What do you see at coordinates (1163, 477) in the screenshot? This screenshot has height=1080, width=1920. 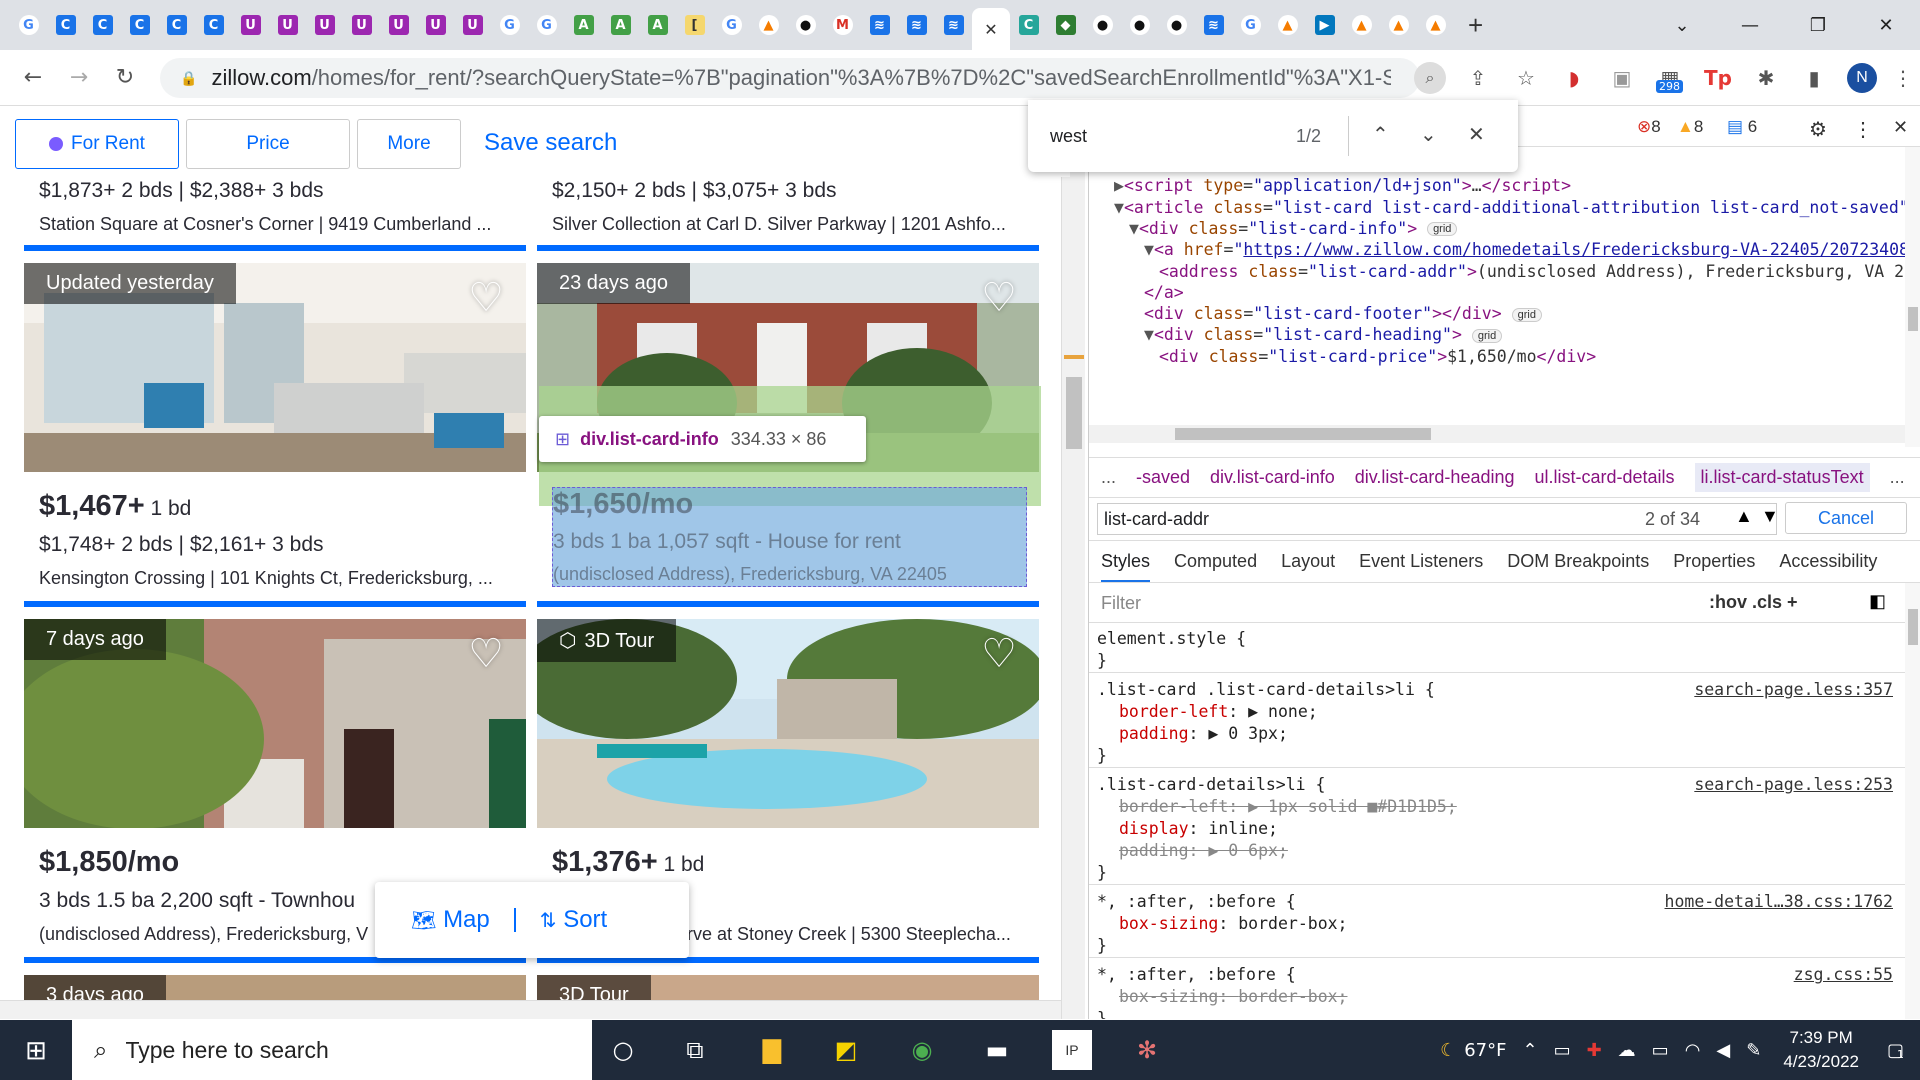 I see `breadcrumb-item: -saved` at bounding box center [1163, 477].